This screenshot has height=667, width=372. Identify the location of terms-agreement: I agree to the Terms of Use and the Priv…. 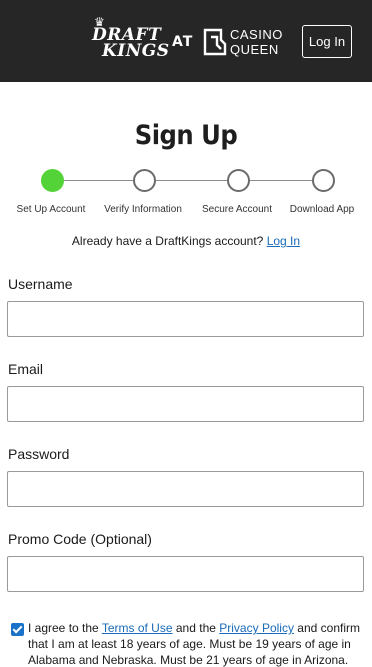
(188, 643).